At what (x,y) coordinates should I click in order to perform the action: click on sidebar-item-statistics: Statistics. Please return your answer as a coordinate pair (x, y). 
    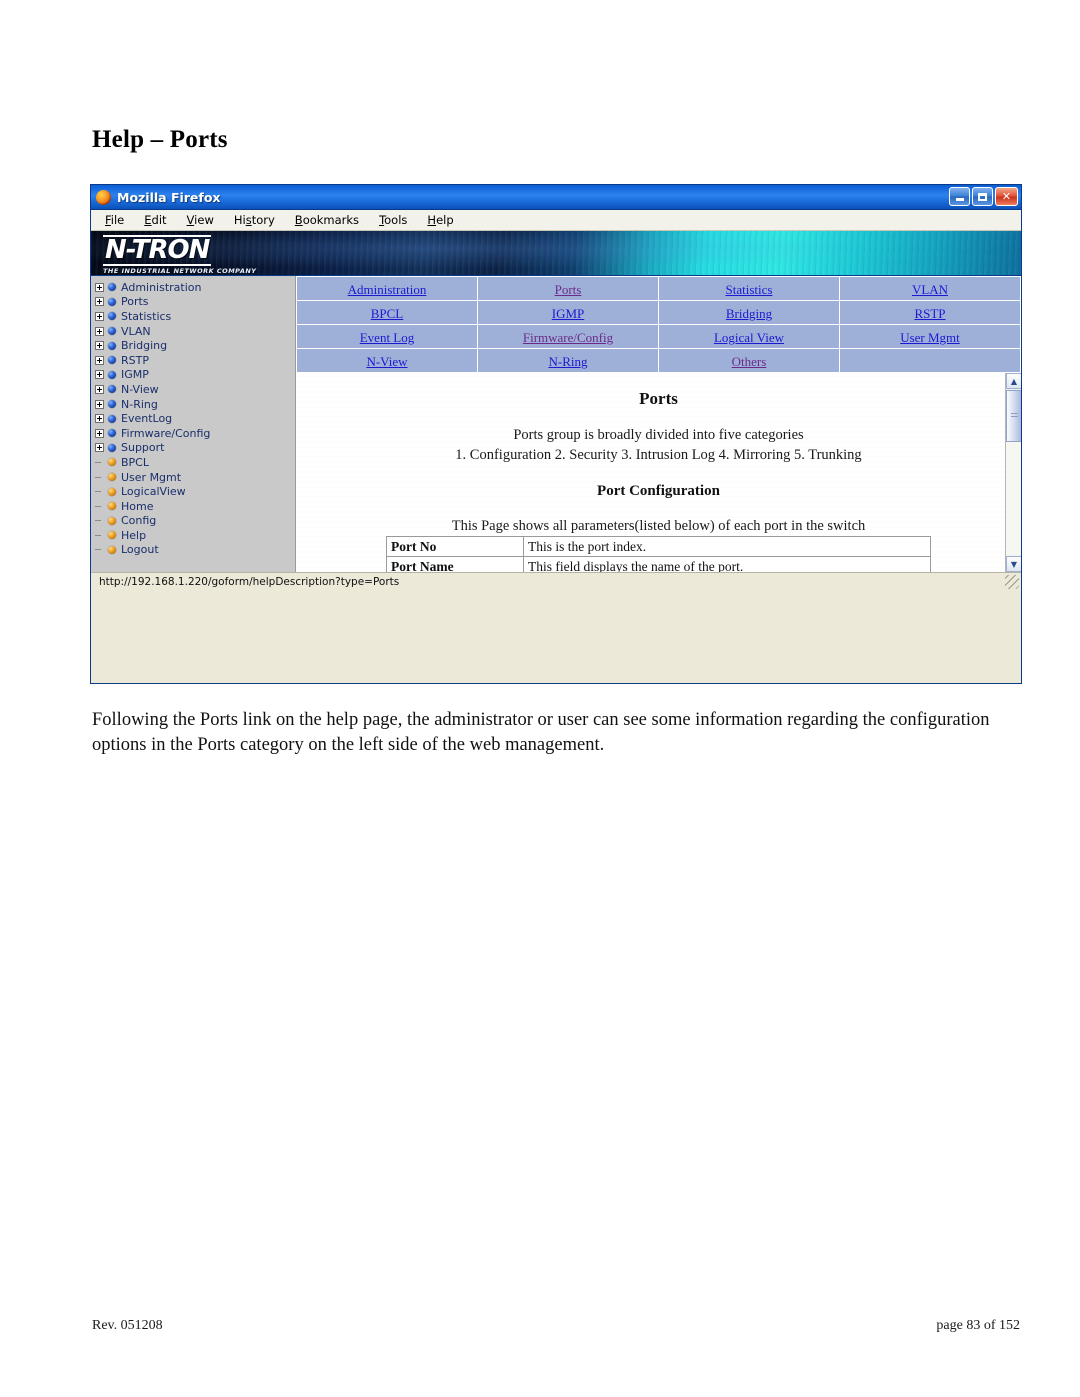
    Looking at the image, I should click on (195, 316).